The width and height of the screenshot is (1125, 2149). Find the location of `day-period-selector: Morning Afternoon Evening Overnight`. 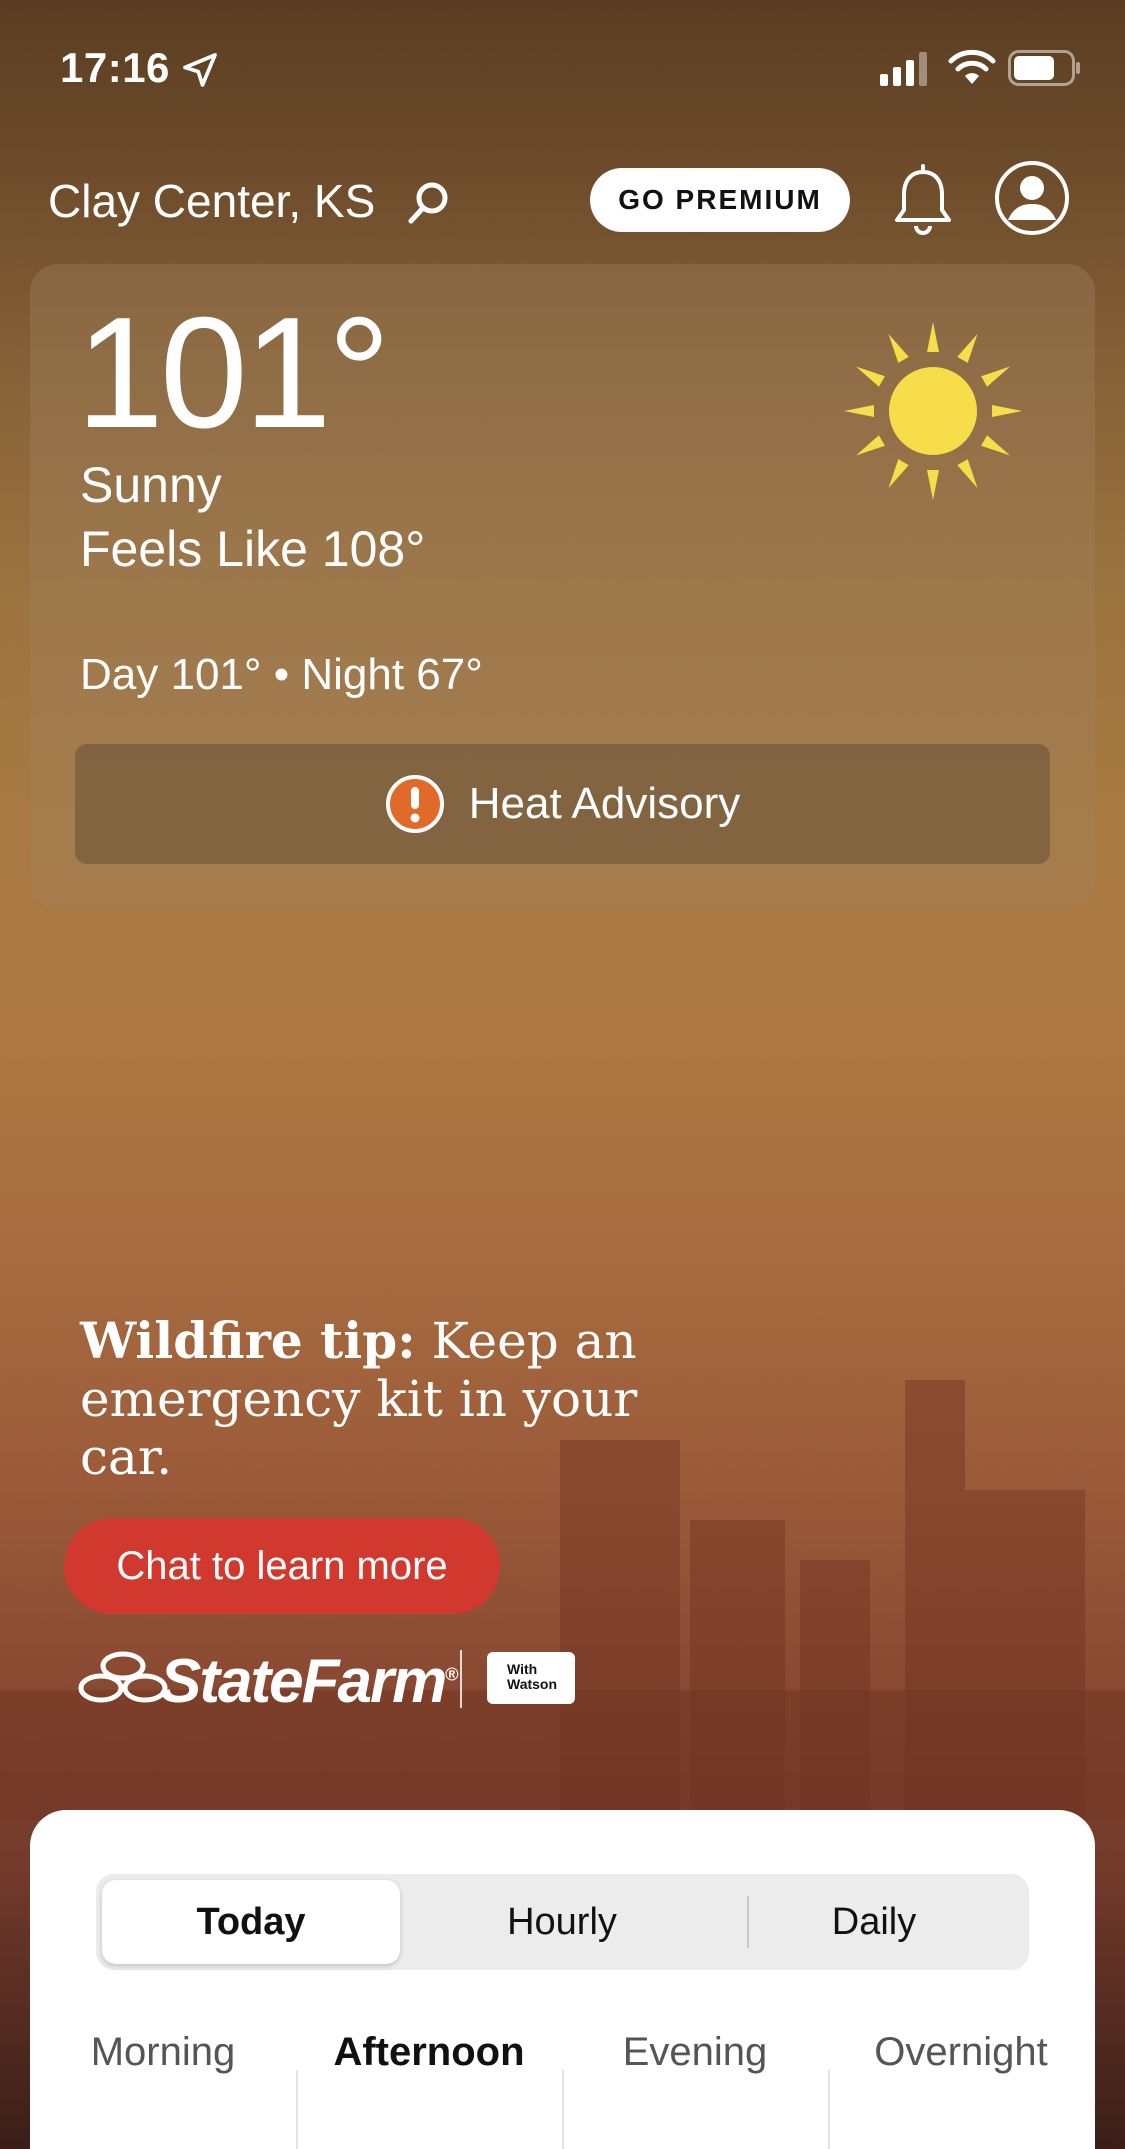

day-period-selector: Morning Afternoon Evening Overnight is located at coordinates (562, 2089).